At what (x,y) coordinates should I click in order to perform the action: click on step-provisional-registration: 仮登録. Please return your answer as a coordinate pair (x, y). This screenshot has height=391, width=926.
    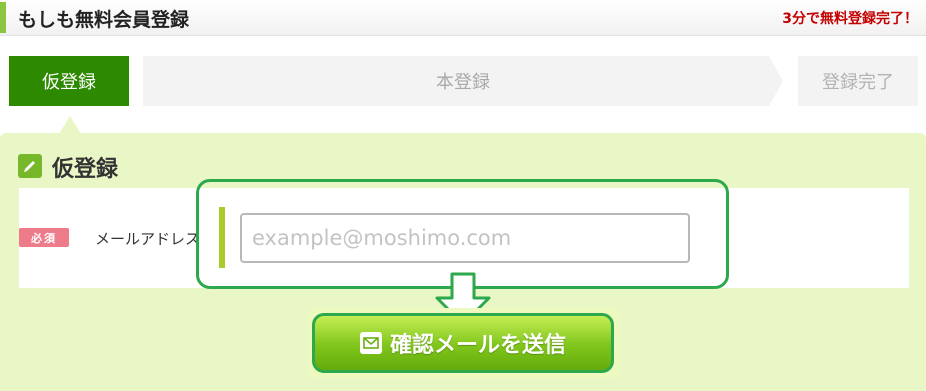
    Looking at the image, I should click on (69, 81).